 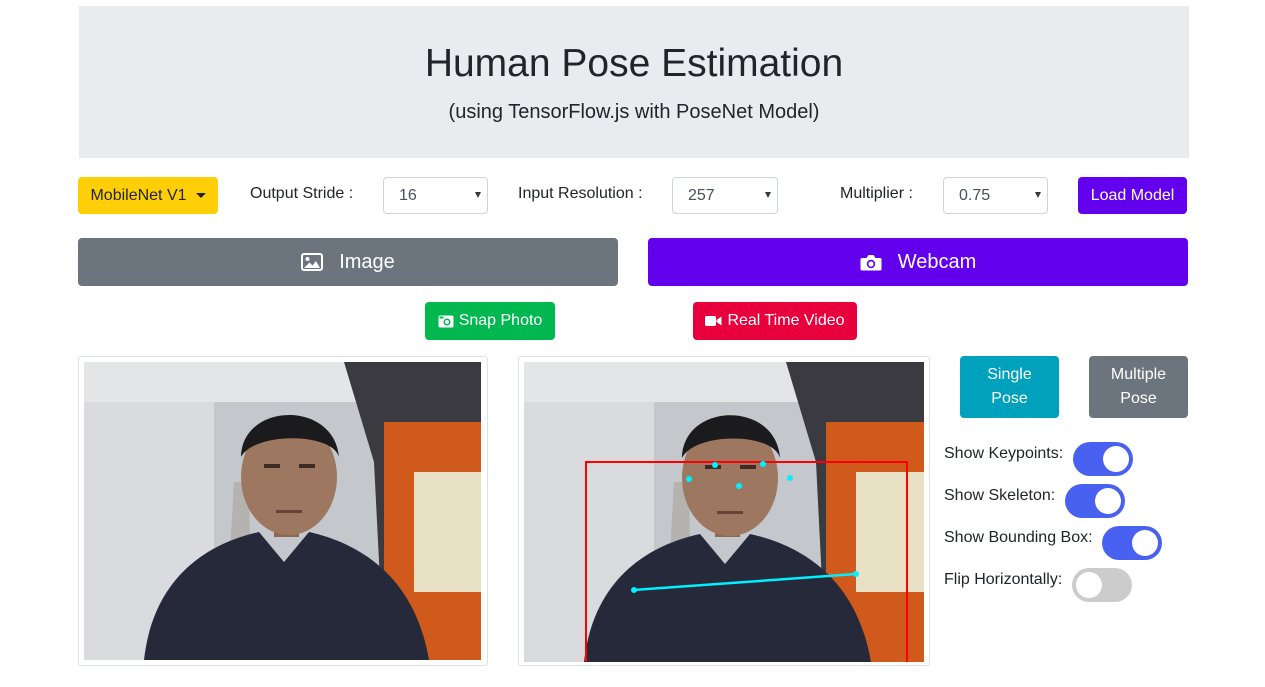 I want to click on output-pose-frame, so click(x=724, y=511).